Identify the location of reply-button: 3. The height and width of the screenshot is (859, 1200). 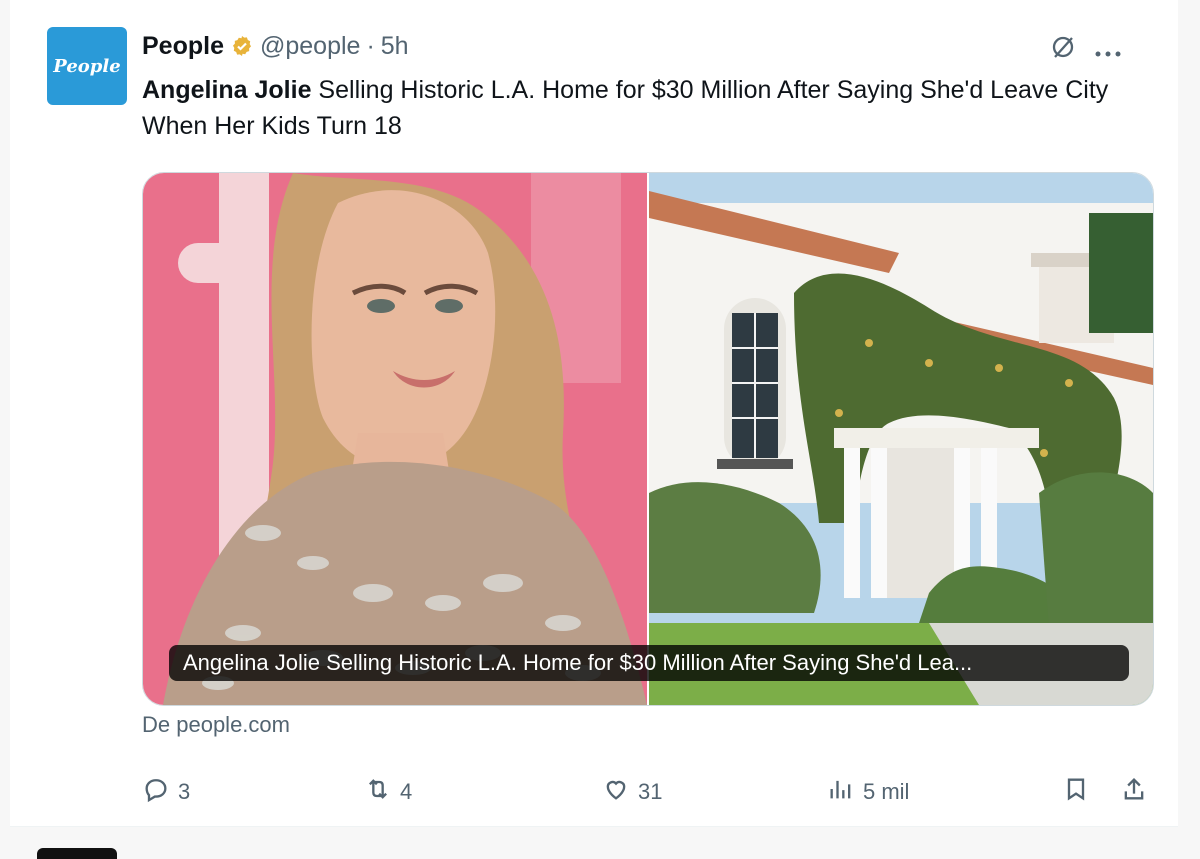
(166, 792).